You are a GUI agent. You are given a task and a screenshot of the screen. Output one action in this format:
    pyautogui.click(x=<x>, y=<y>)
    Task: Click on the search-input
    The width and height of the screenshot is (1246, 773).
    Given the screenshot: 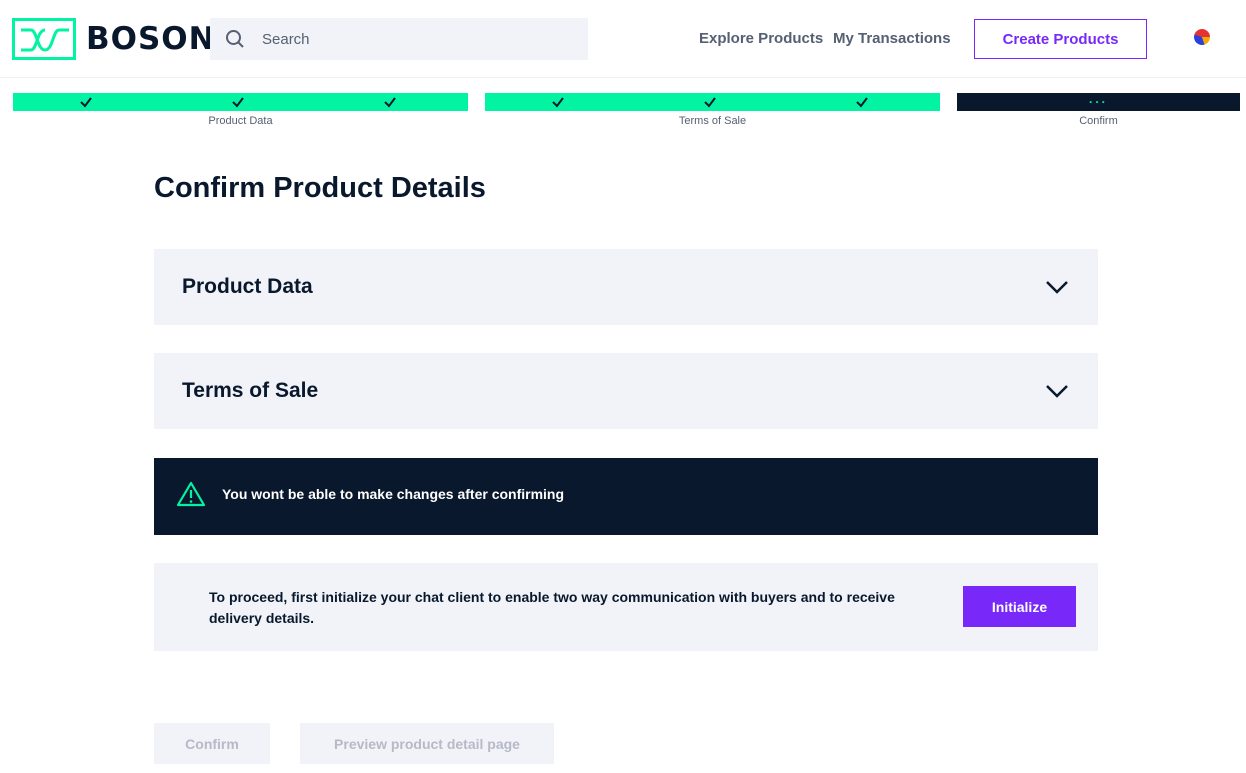 What is the action you would take?
    pyautogui.click(x=412, y=39)
    